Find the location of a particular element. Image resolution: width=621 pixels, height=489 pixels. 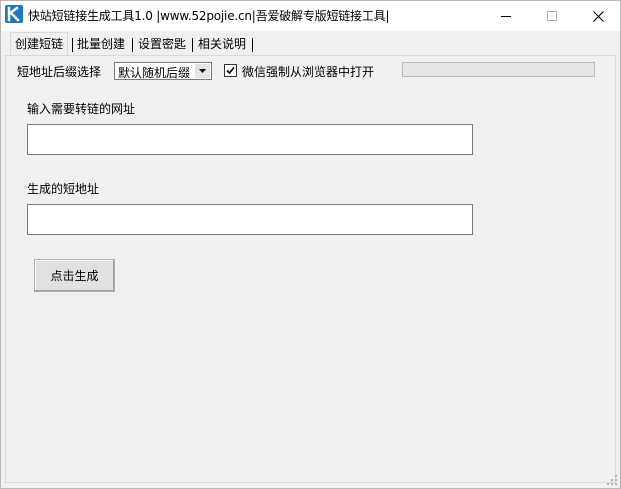

tab-batch-create: 批量创建 is located at coordinates (101, 44).